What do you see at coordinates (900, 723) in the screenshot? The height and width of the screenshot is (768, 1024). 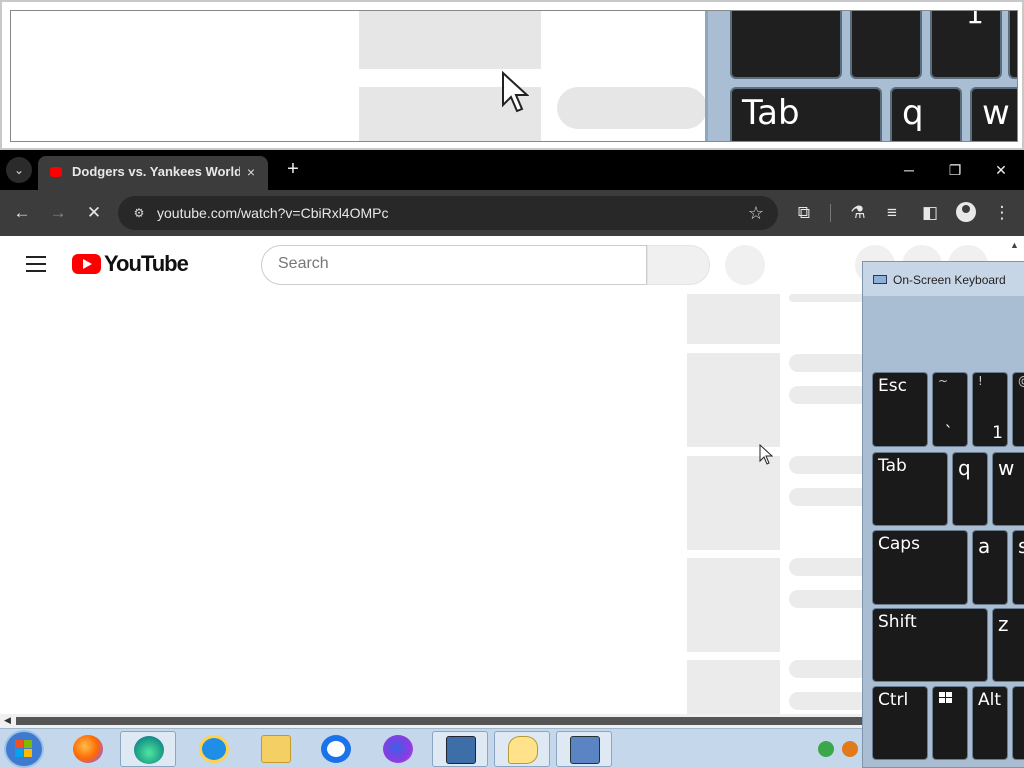 I see `osk-key-ctrl: Ctrl` at bounding box center [900, 723].